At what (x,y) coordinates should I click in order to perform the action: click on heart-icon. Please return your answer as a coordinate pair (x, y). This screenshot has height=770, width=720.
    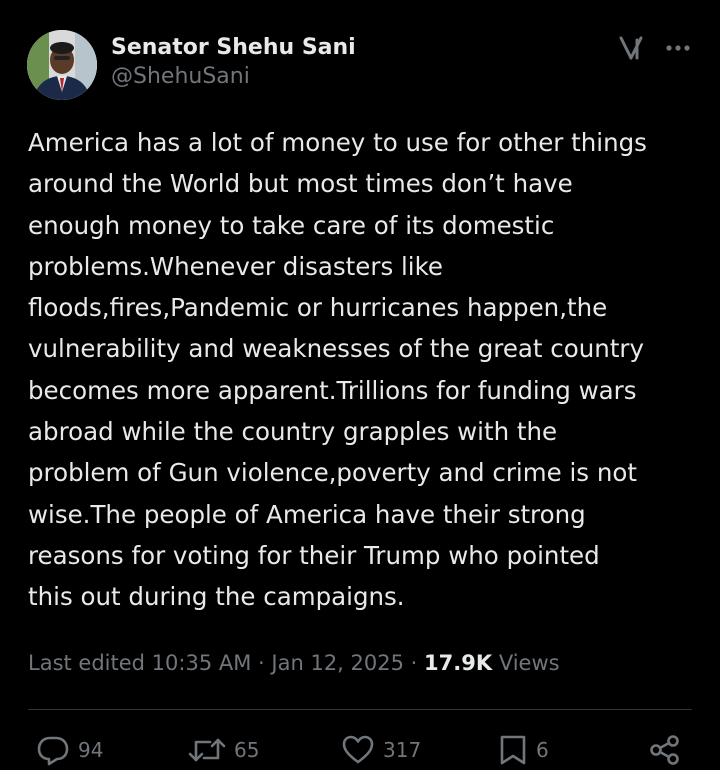
    Looking at the image, I should click on (358, 749).